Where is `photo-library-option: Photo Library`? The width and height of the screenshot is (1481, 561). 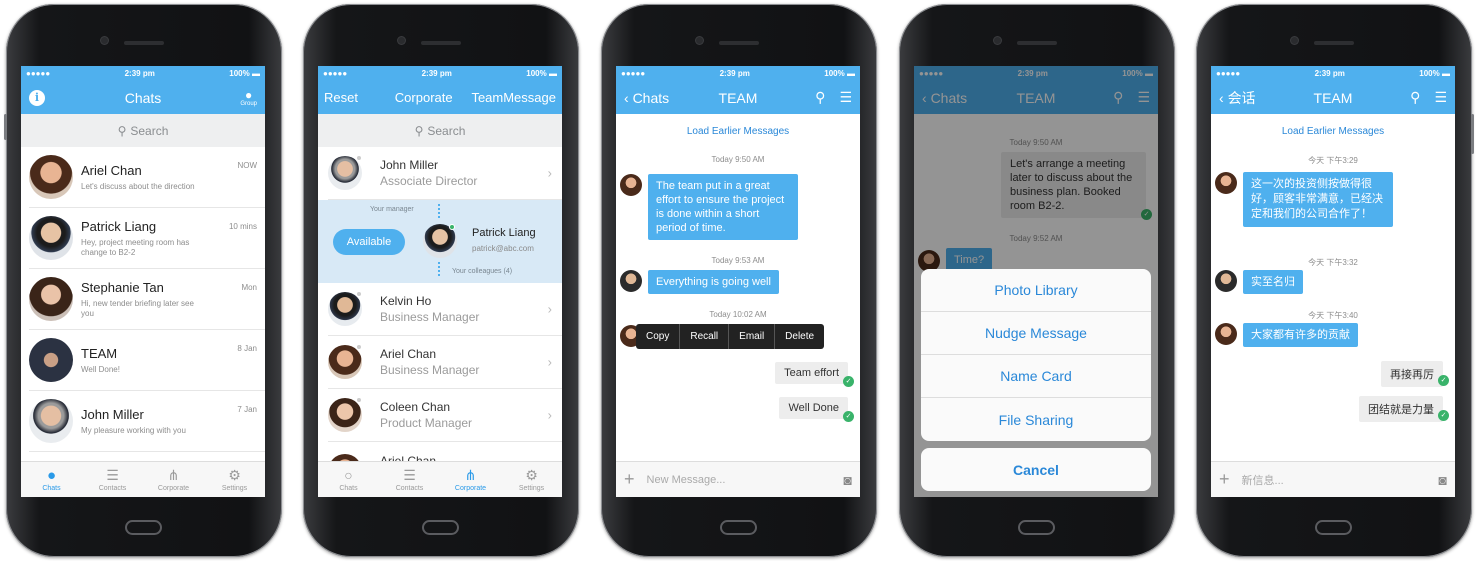 photo-library-option: Photo Library is located at coordinates (1036, 290).